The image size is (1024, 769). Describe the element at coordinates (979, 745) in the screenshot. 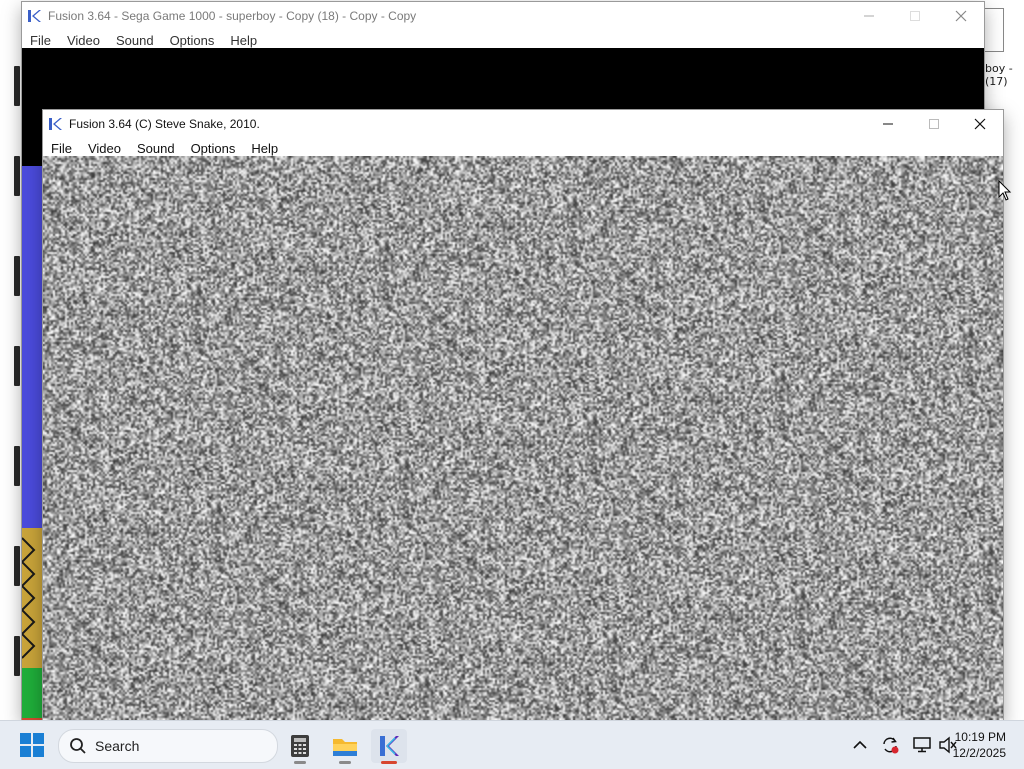

I see `clock: 10:19 PM 12/2/2025` at that location.